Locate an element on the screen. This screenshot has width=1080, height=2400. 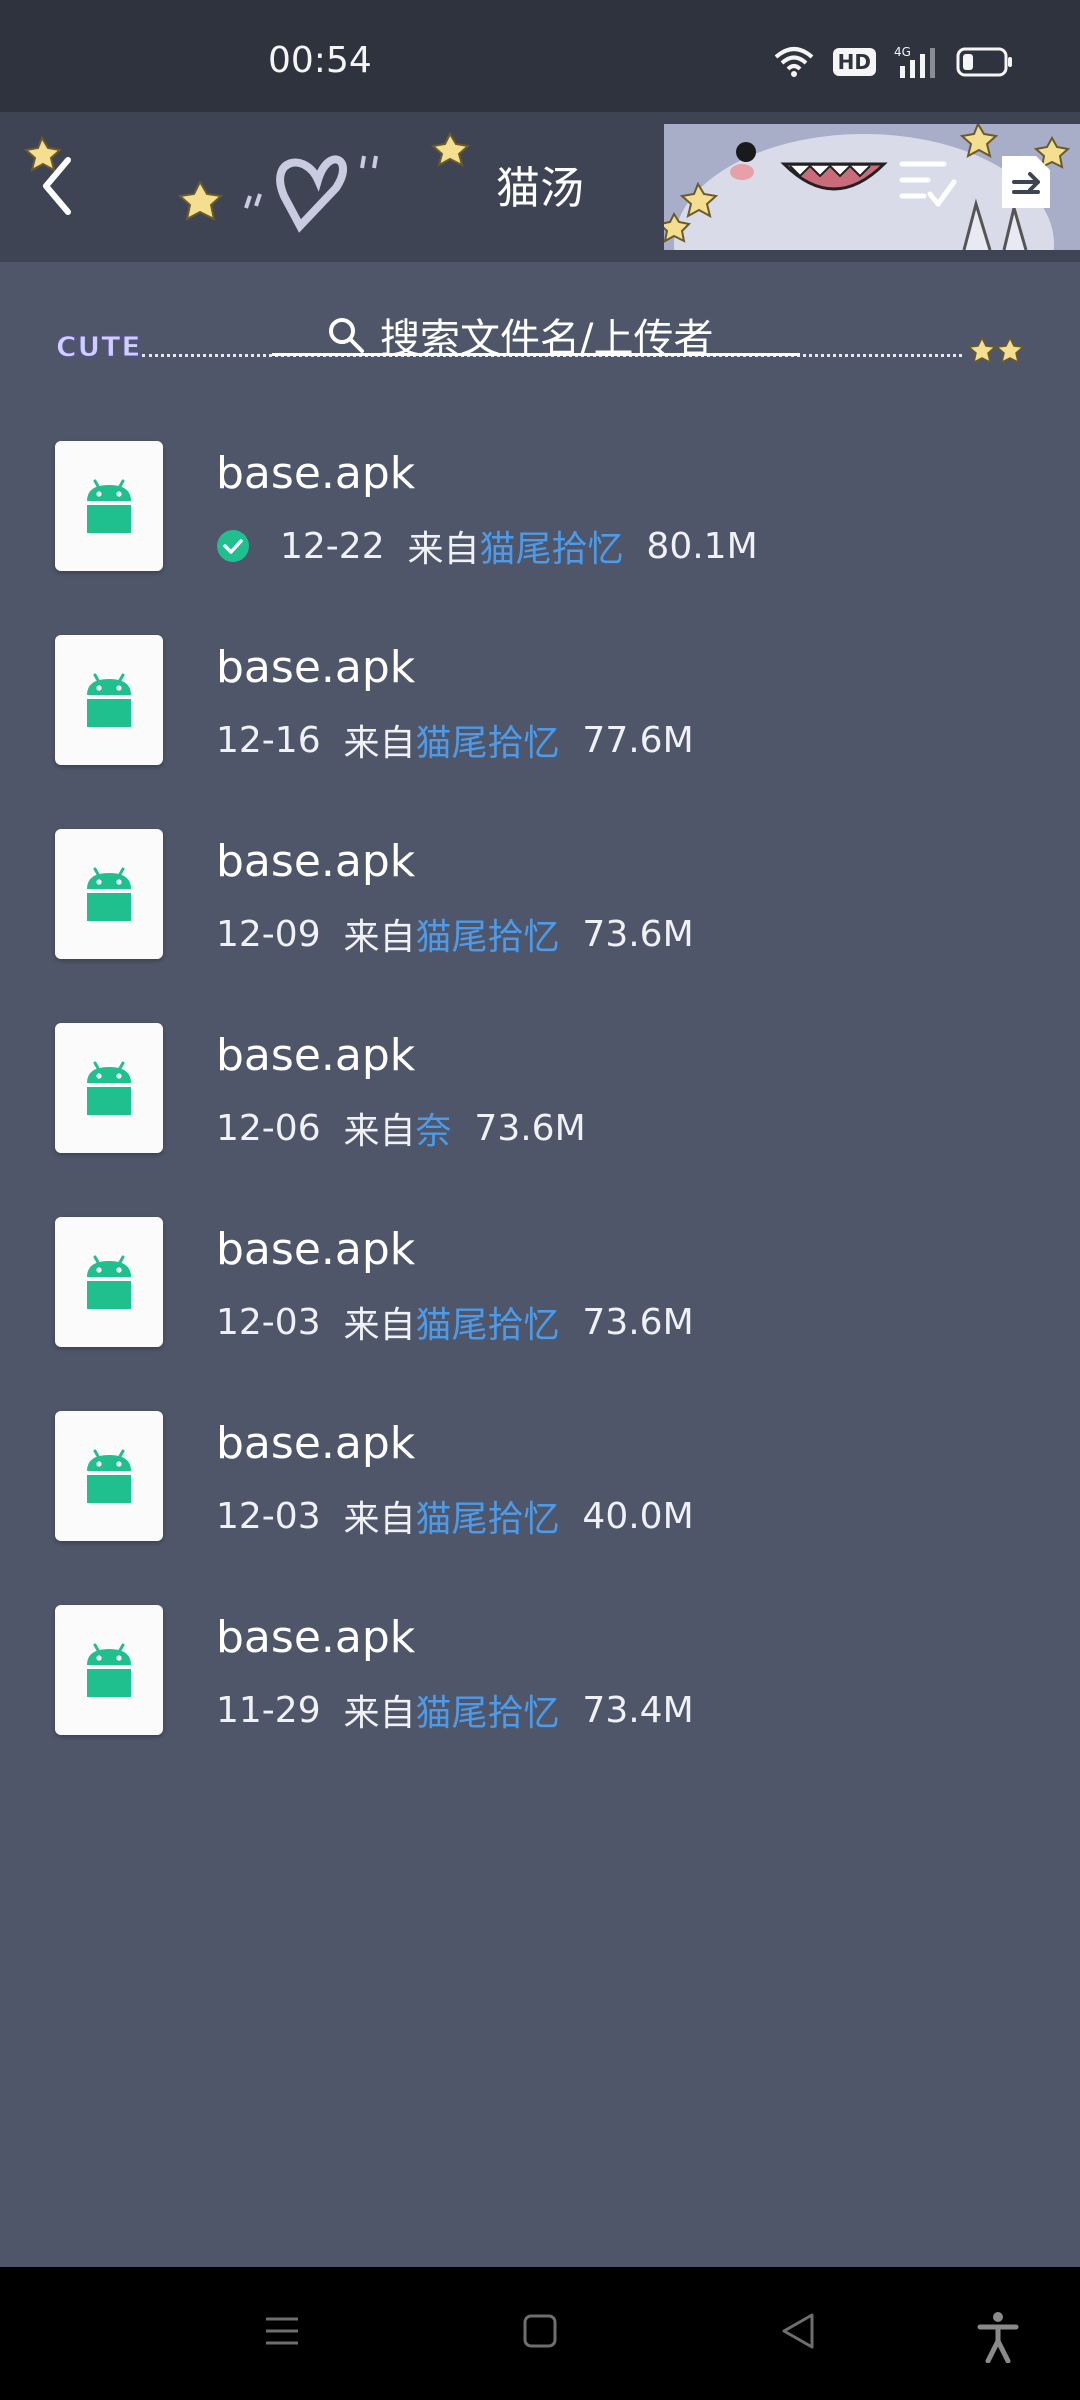
search-input: 搜索文件名/上传者 is located at coordinates (546, 335).